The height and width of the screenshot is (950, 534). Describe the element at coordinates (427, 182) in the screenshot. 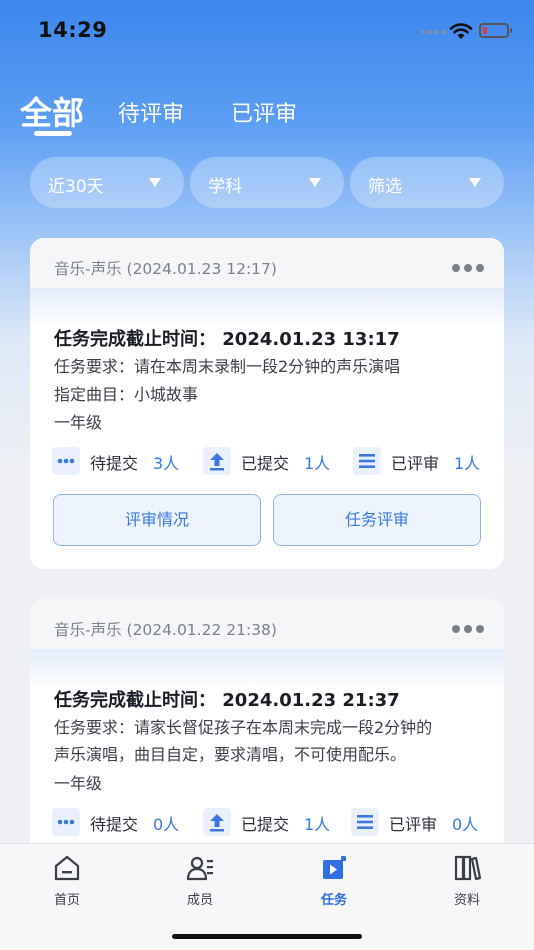

I see `more-filter: 筛选` at that location.